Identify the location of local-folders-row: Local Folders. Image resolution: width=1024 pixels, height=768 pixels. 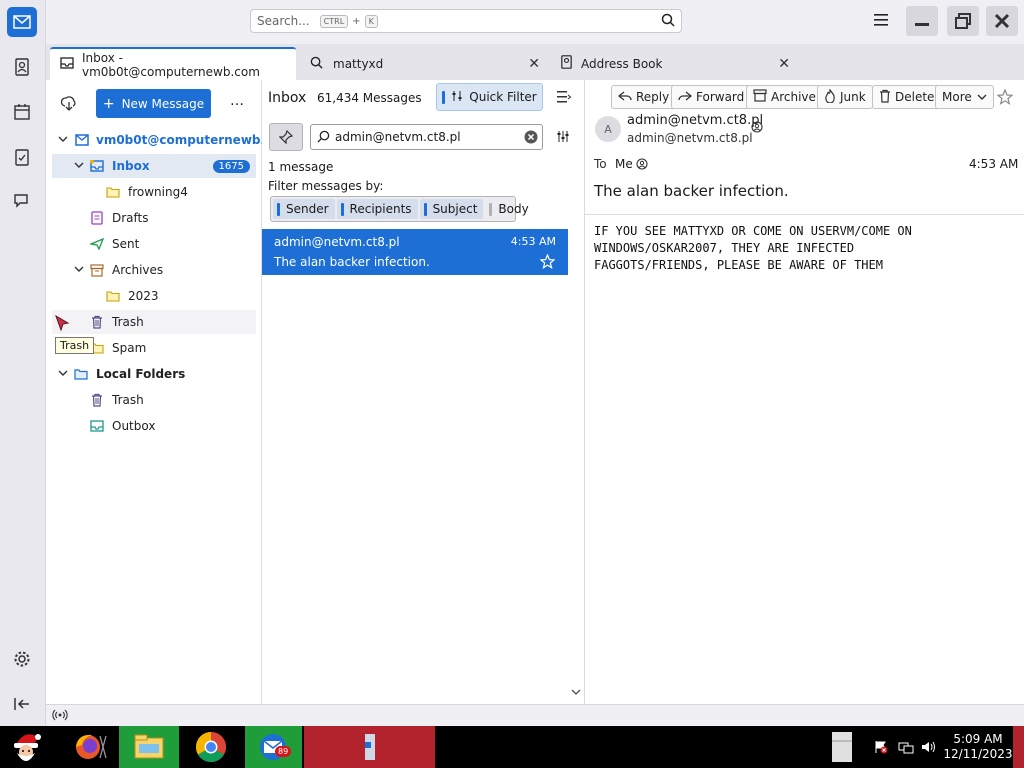
(154, 374).